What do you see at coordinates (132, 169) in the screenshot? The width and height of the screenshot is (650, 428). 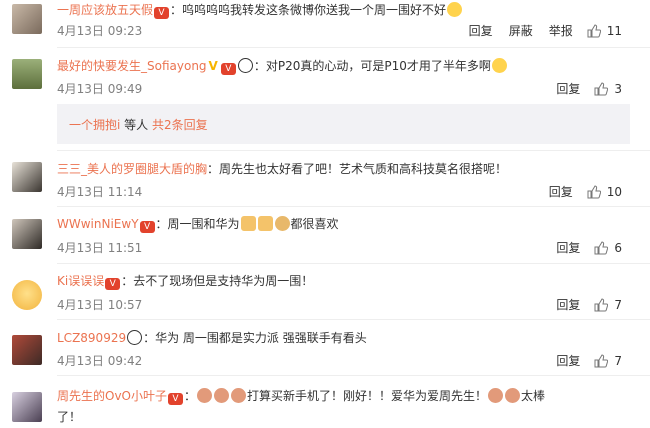 I see `comment-username: 三三_美人的罗圈腿大盾的胸` at bounding box center [132, 169].